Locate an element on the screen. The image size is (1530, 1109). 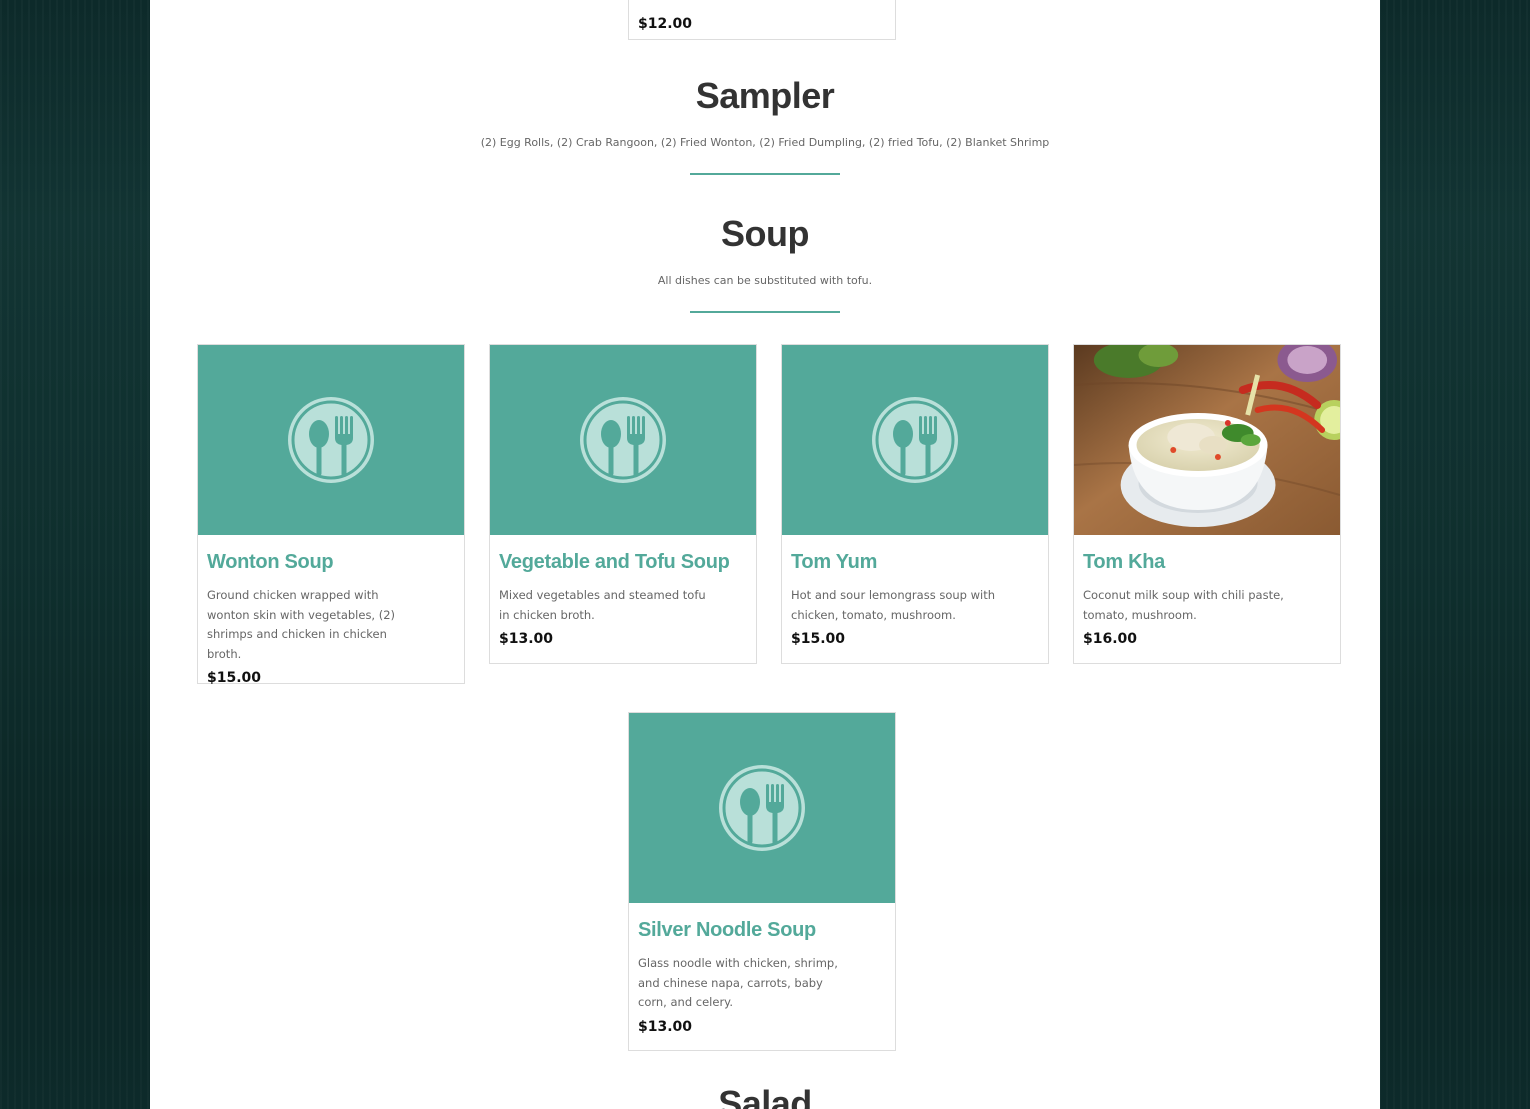
section-title-sampler: Sampler is located at coordinates (765, 95).